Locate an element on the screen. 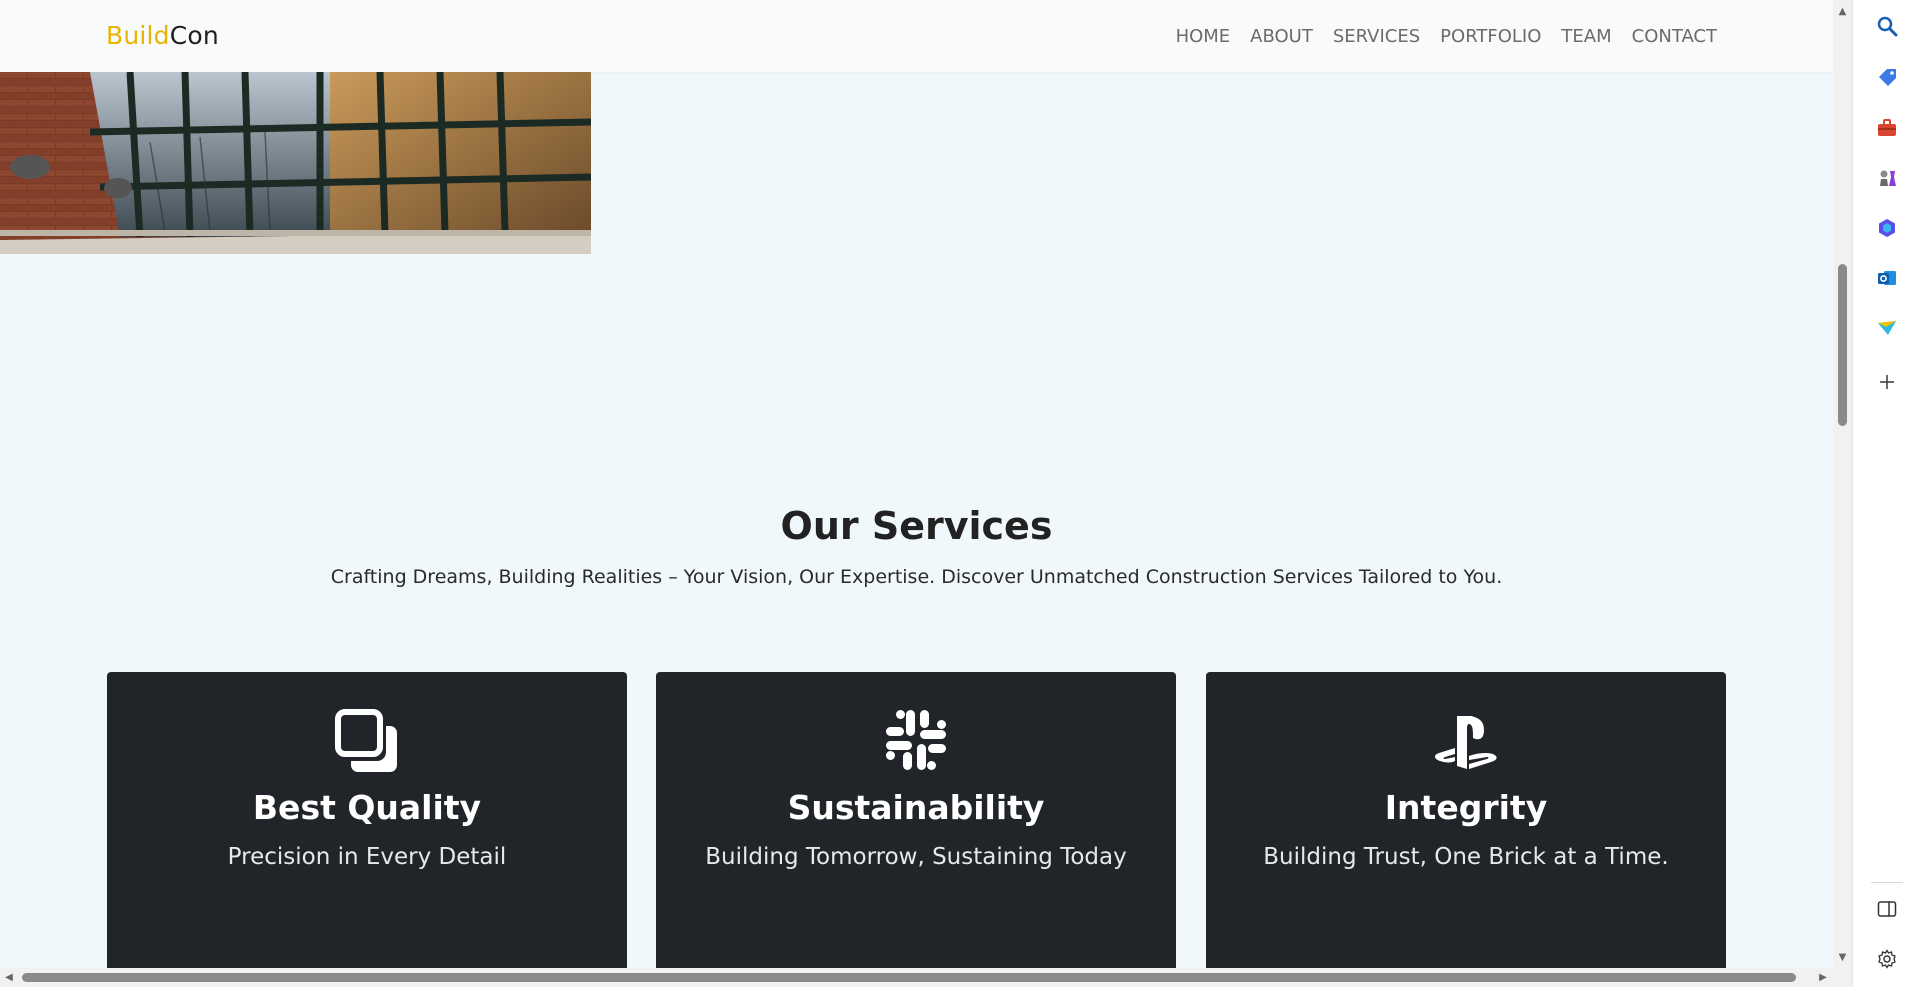 This screenshot has width=1920, height=987. card-title: Sustainability is located at coordinates (916, 807).